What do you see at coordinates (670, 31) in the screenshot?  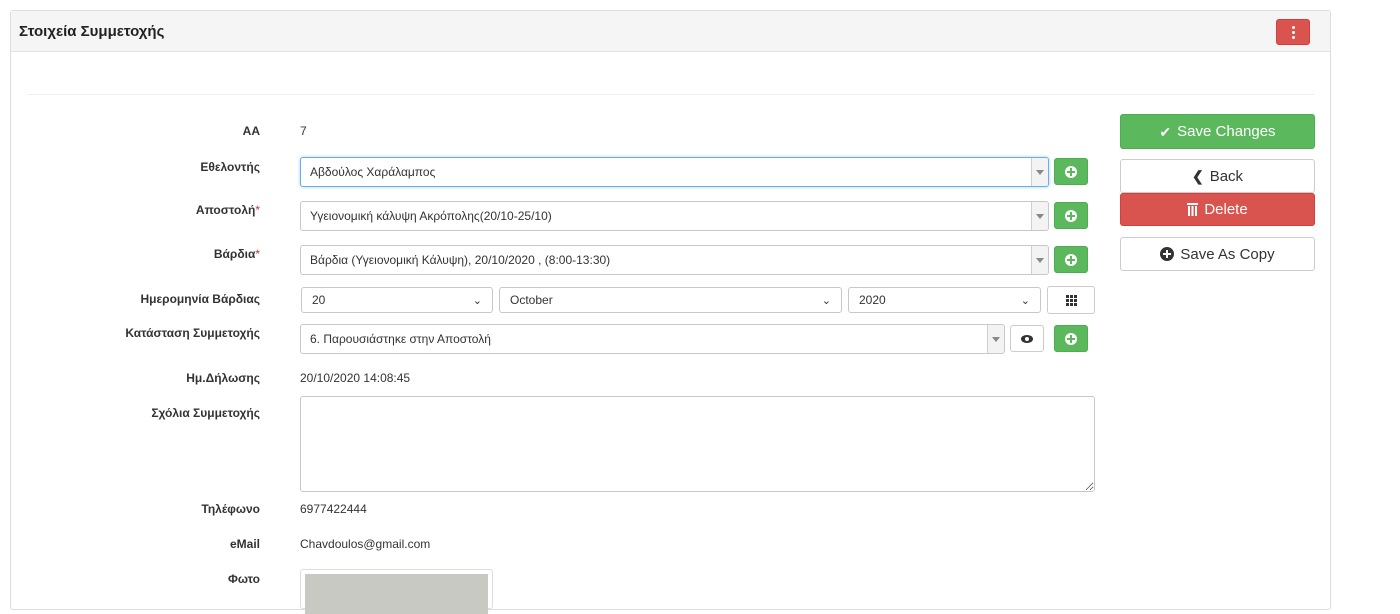 I see `panel-header: Στοιχεία Συμμετοχής` at bounding box center [670, 31].